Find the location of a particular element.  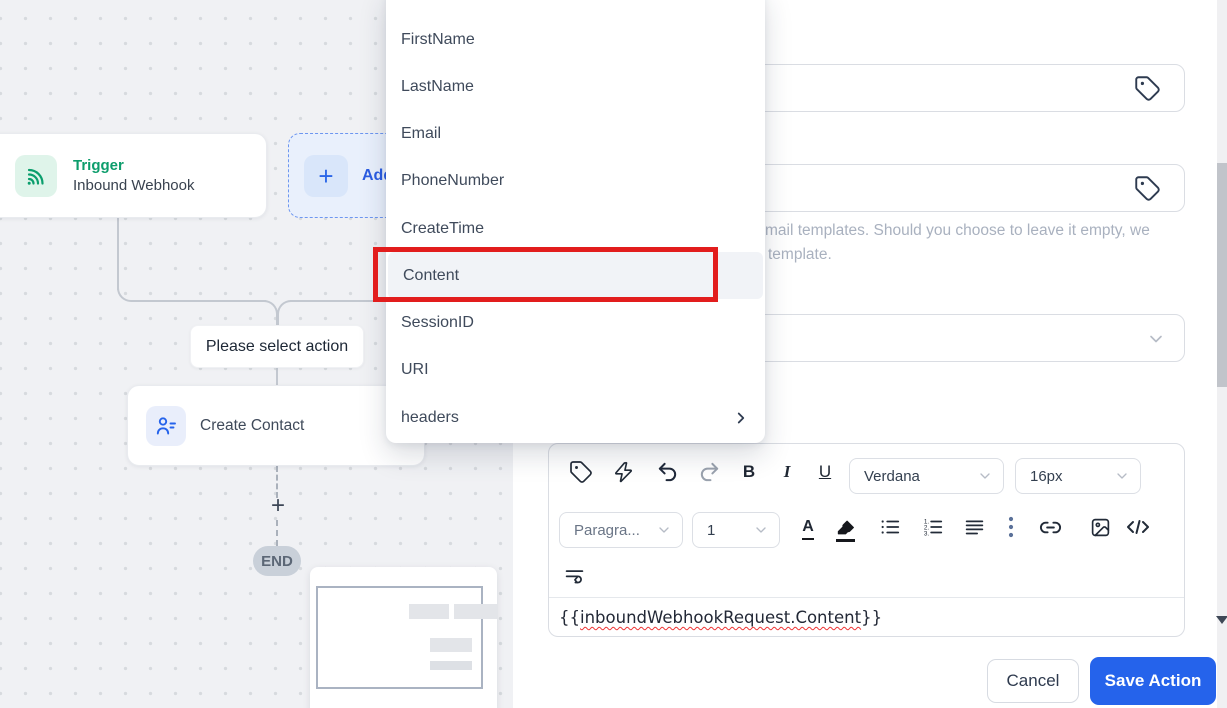

text-color-bar is located at coordinates (808, 538).